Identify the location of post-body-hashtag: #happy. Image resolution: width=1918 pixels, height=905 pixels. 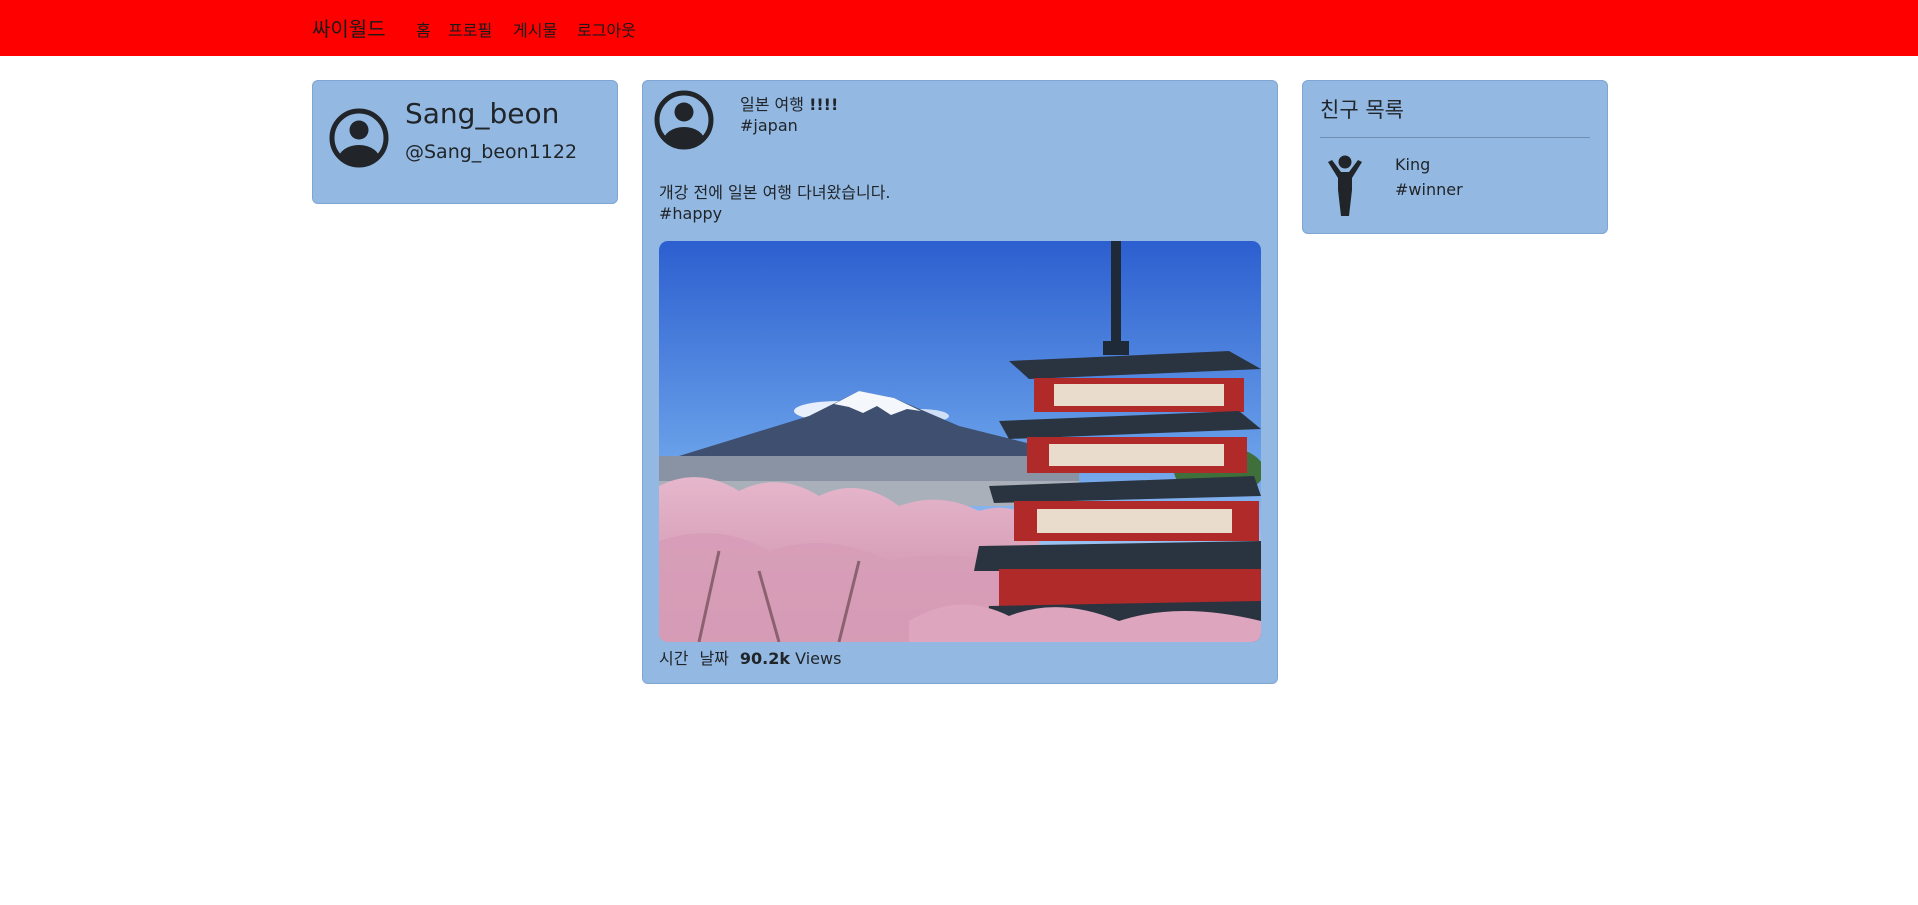
(690, 213).